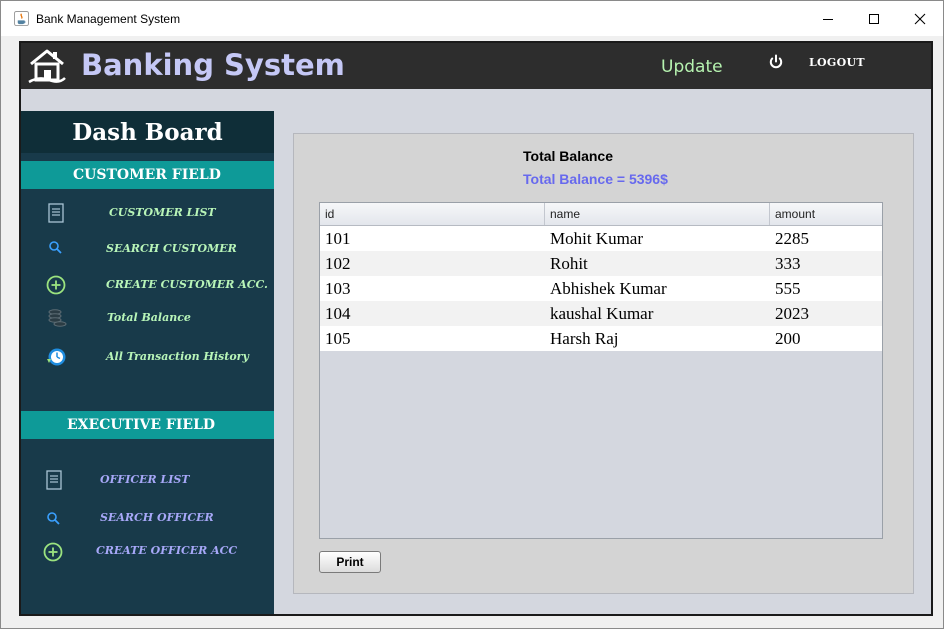 Image resolution: width=944 pixels, height=629 pixels. What do you see at coordinates (432, 214) in the screenshot?
I see `column-header-id: id` at bounding box center [432, 214].